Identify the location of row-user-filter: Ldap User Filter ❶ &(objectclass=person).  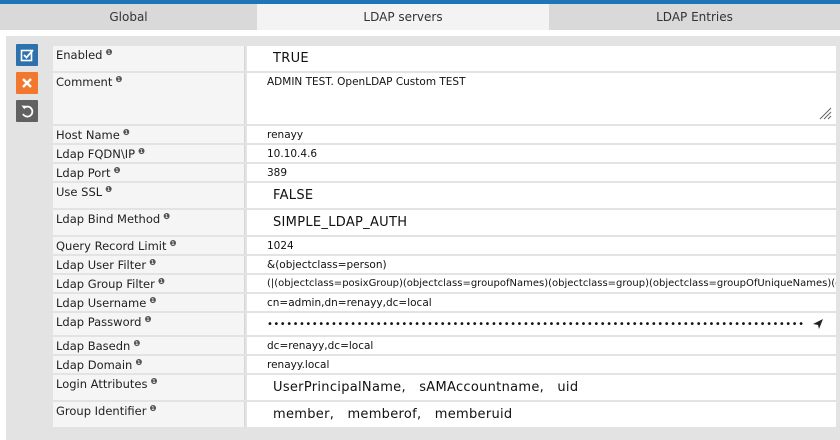
(444, 265).